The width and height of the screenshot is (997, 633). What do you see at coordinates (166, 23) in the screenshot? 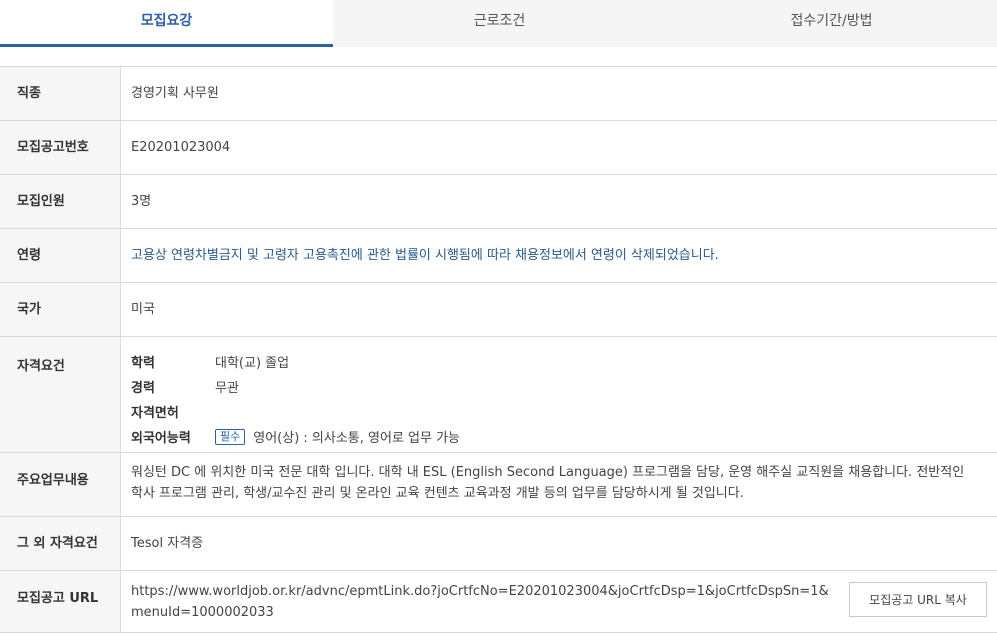
I see `tab-recruitment-guide: 모집요강` at bounding box center [166, 23].